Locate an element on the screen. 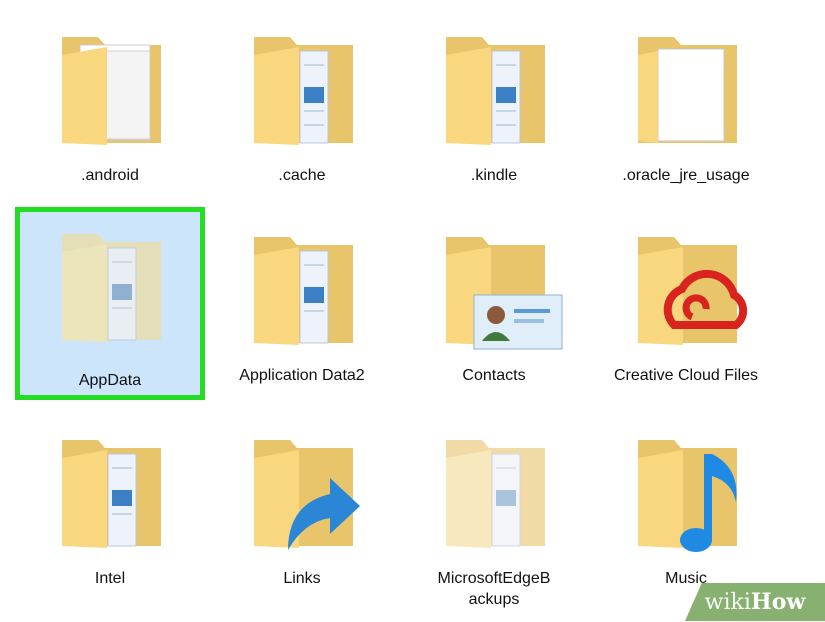 The image size is (825, 622). folder-contacts: Contacts is located at coordinates (494, 307).